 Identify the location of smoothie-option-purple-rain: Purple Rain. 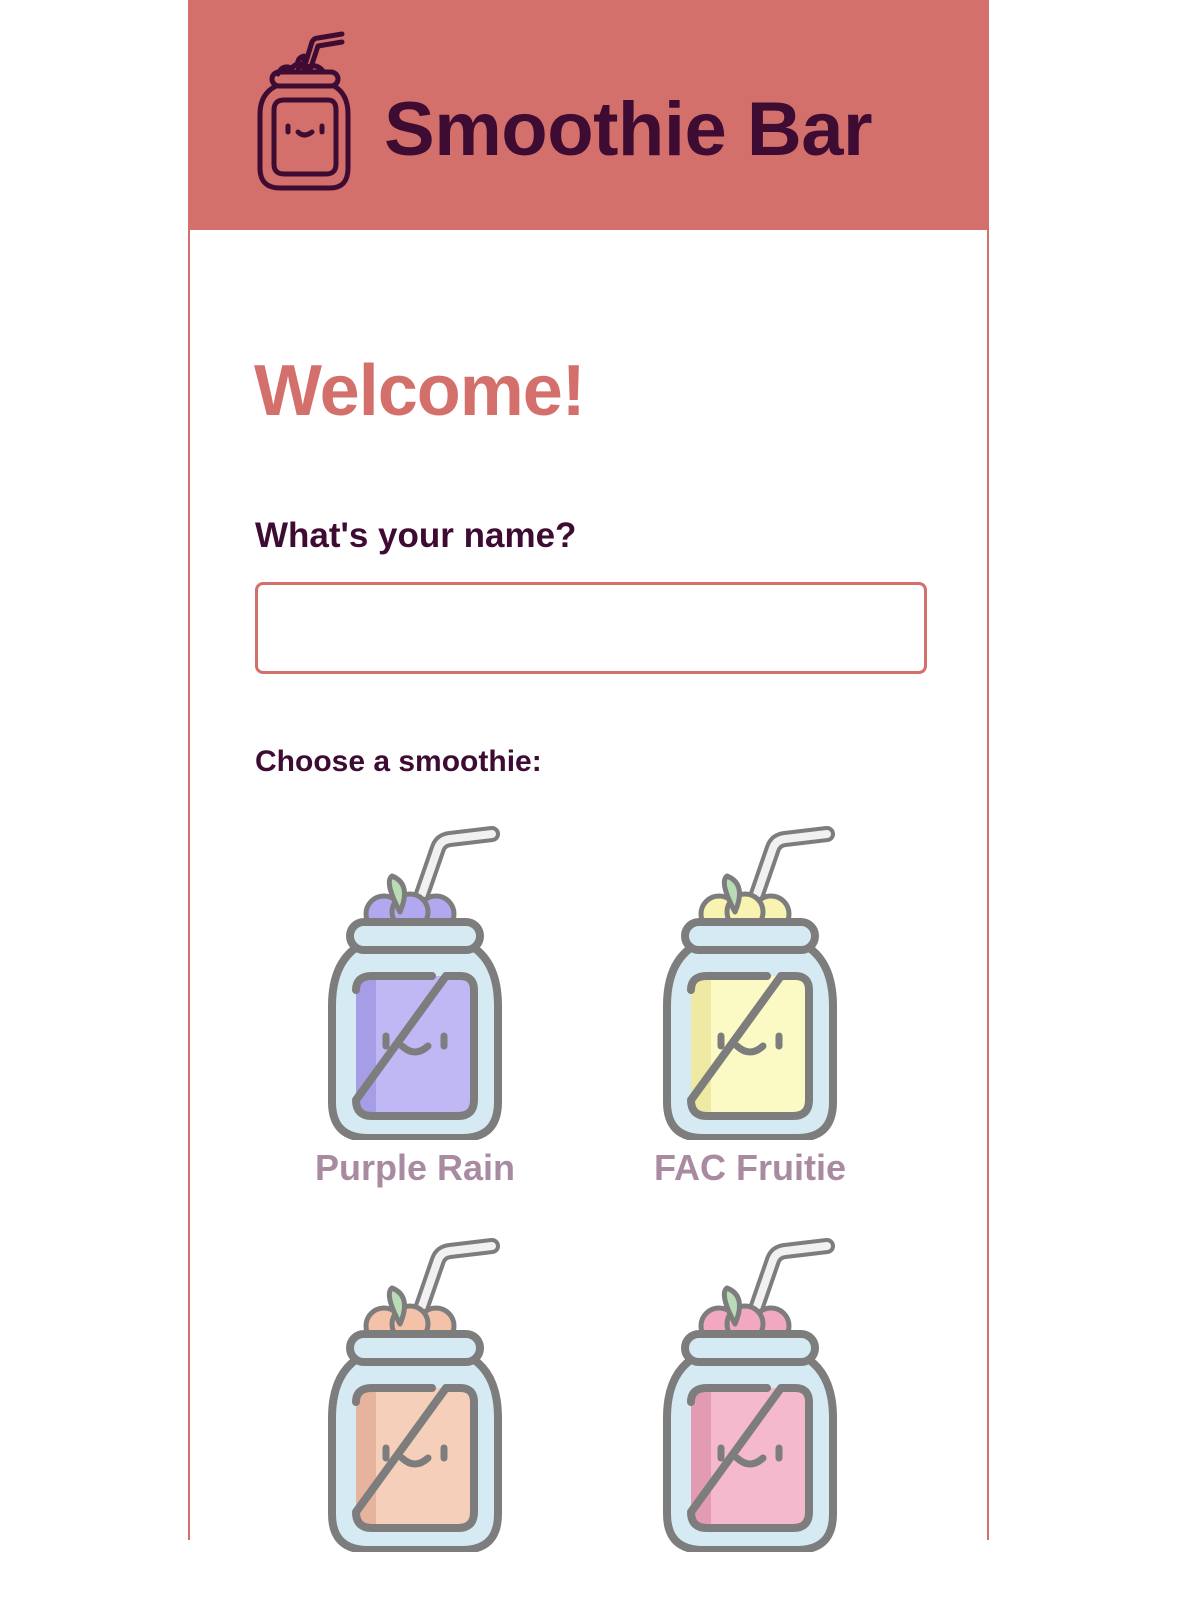
(415, 1010).